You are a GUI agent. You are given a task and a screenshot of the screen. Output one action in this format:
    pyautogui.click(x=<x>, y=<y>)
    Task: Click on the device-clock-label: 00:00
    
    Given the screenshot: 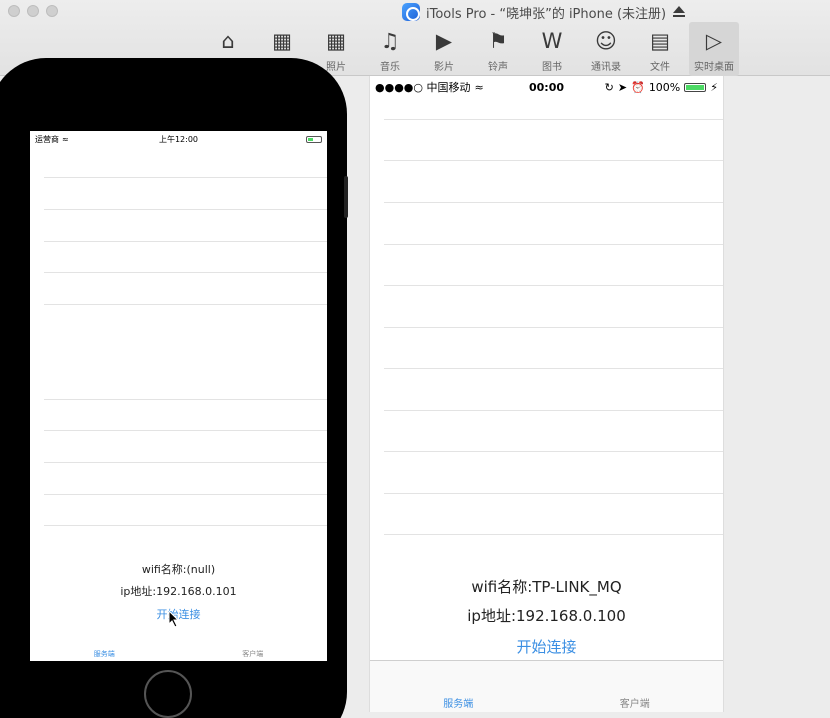 What is the action you would take?
    pyautogui.click(x=546, y=87)
    